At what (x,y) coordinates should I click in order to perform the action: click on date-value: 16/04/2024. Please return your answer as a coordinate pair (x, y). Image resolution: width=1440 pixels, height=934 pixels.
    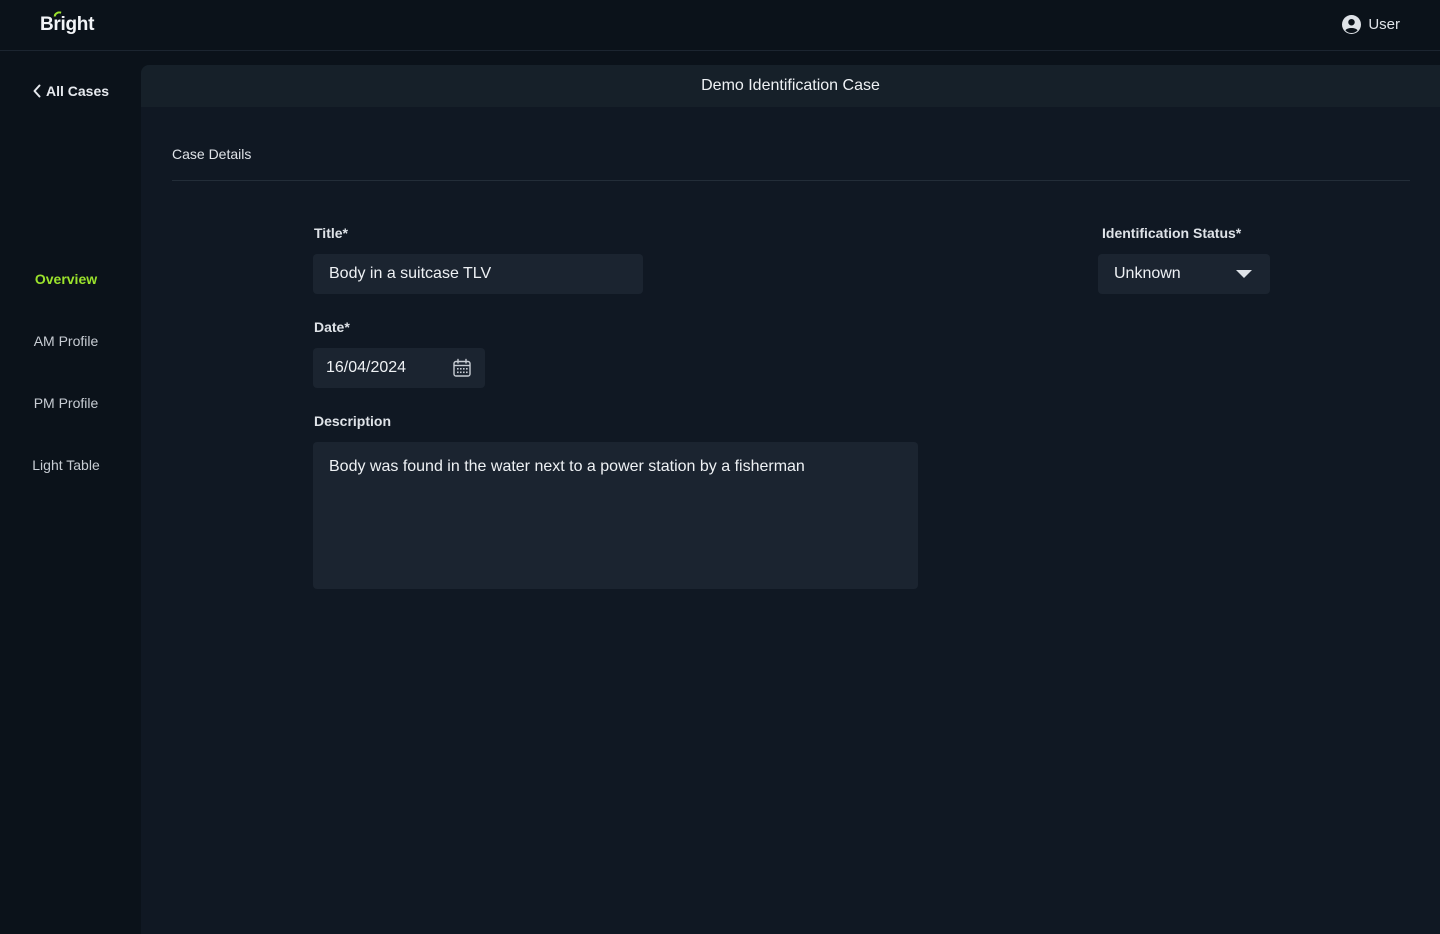
    Looking at the image, I should click on (366, 367).